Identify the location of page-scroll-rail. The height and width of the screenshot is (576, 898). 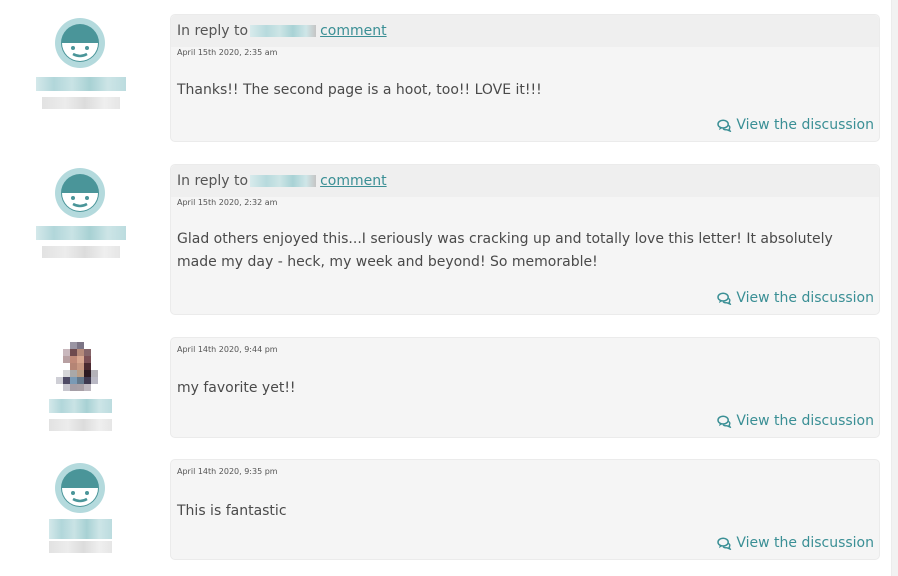
(894, 288).